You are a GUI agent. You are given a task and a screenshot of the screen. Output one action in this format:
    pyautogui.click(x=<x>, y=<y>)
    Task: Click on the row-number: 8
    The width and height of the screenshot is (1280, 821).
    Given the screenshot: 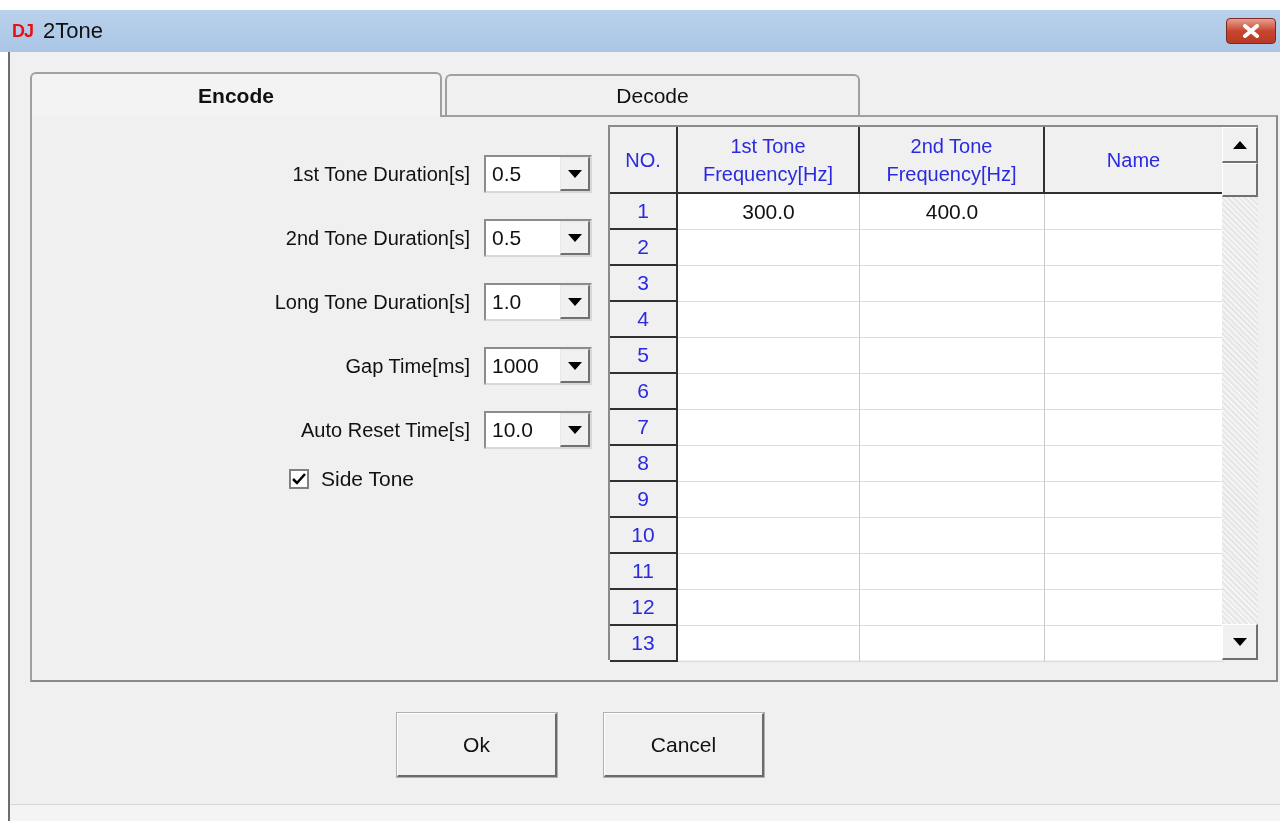 What is the action you would take?
    pyautogui.click(x=644, y=464)
    